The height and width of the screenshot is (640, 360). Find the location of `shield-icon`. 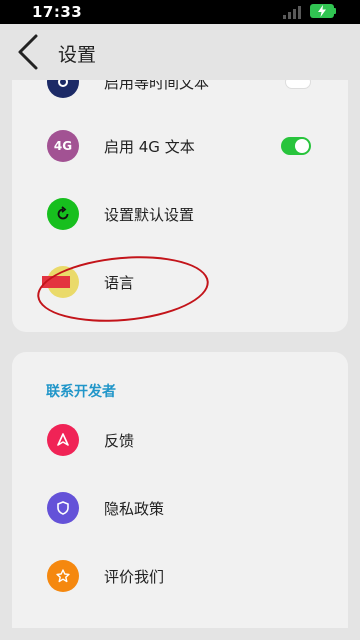

shield-icon is located at coordinates (63, 508).